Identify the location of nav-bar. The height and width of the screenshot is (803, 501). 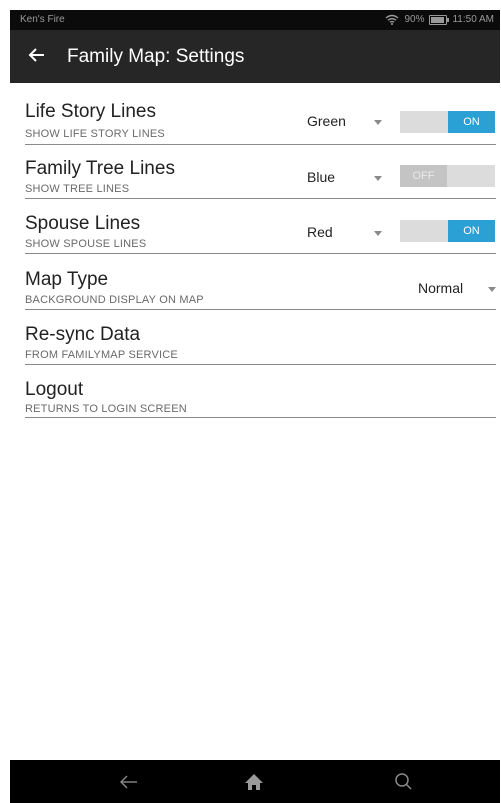
(255, 781).